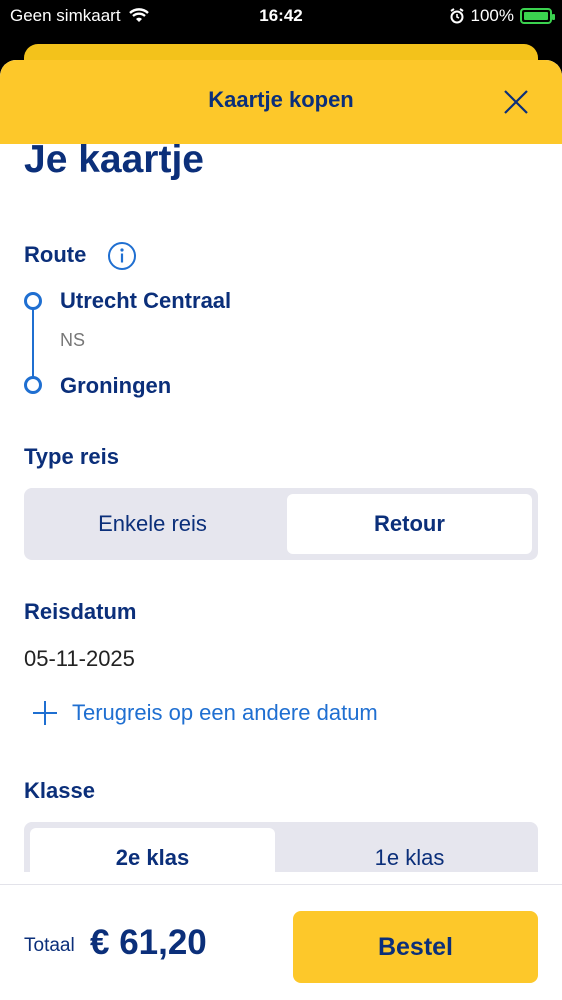 The height and width of the screenshot is (1000, 562). I want to click on info-icon, so click(122, 256).